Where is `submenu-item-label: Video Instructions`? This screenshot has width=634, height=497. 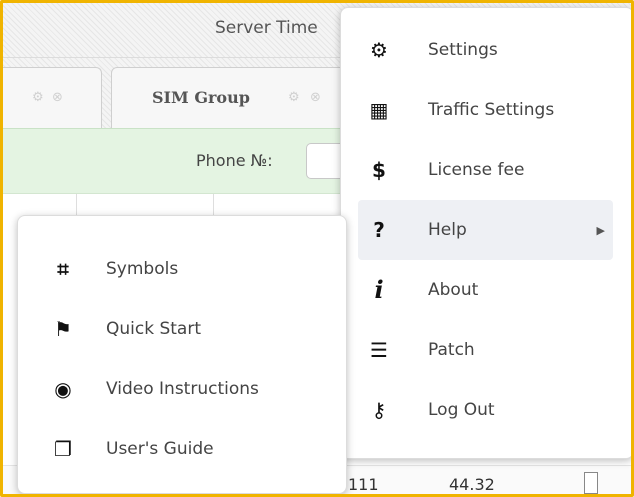
submenu-item-label: Video Instructions is located at coordinates (182, 389).